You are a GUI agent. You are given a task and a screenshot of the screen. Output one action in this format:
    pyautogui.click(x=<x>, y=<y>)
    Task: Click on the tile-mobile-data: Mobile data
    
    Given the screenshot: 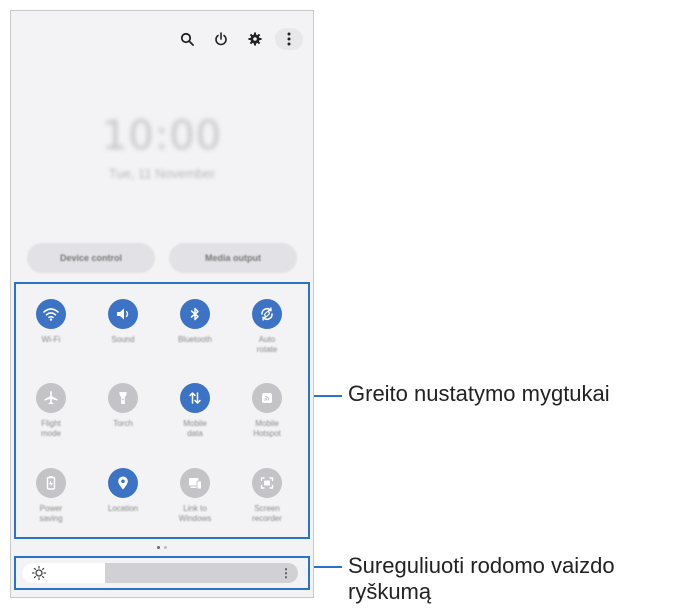 What is the action you would take?
    pyautogui.click(x=195, y=411)
    